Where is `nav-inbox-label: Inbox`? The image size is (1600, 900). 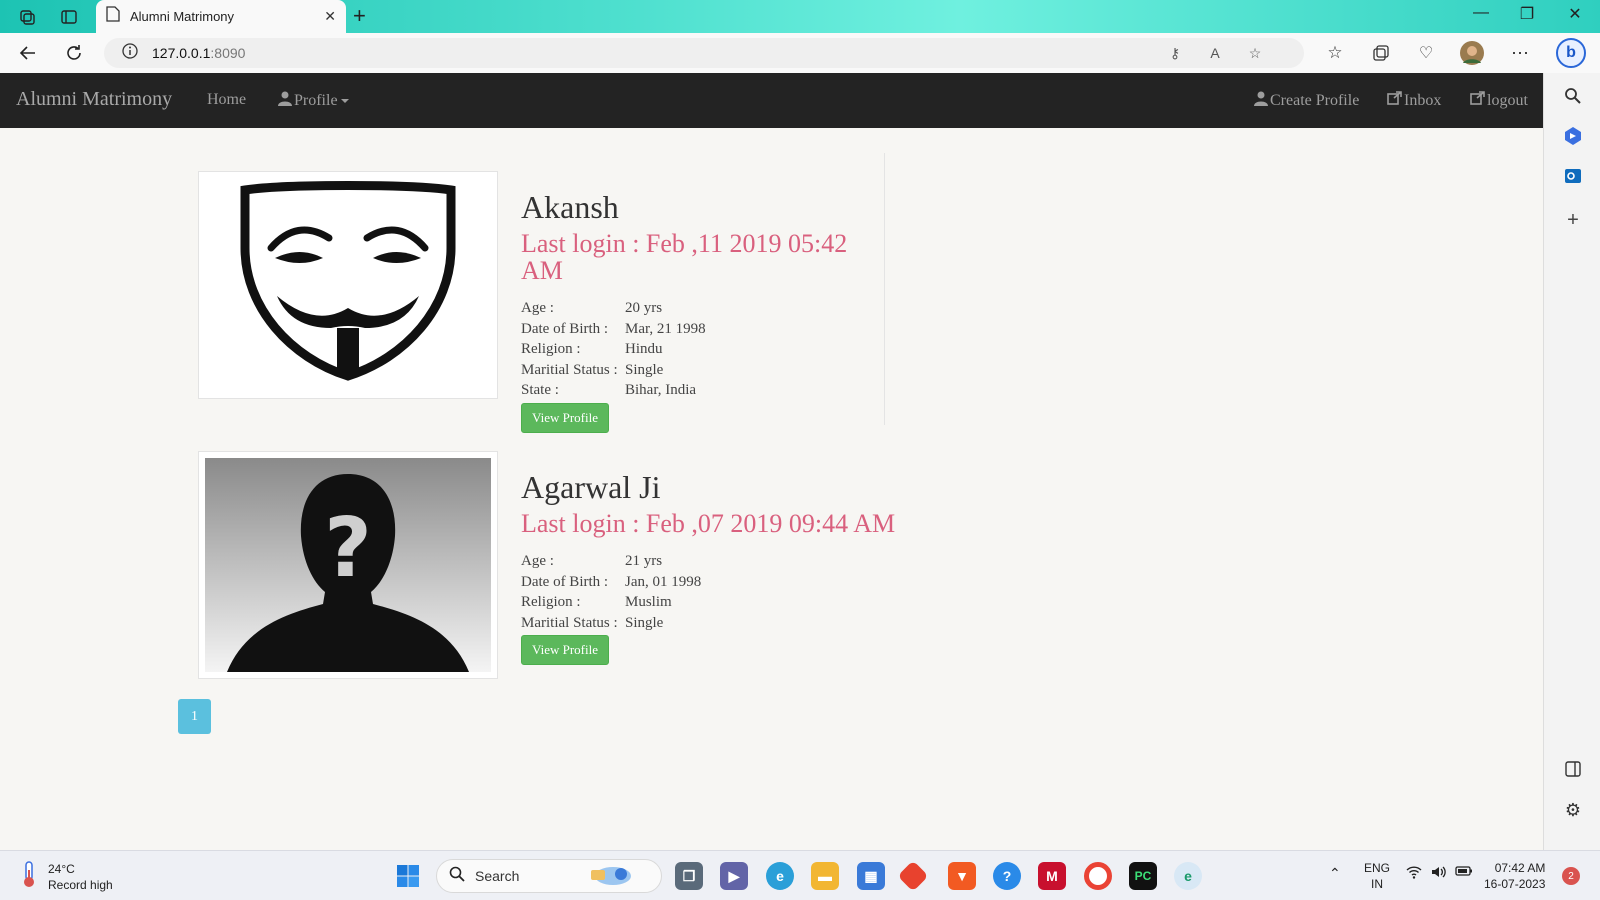
nav-inbox-label: Inbox is located at coordinates (1423, 100).